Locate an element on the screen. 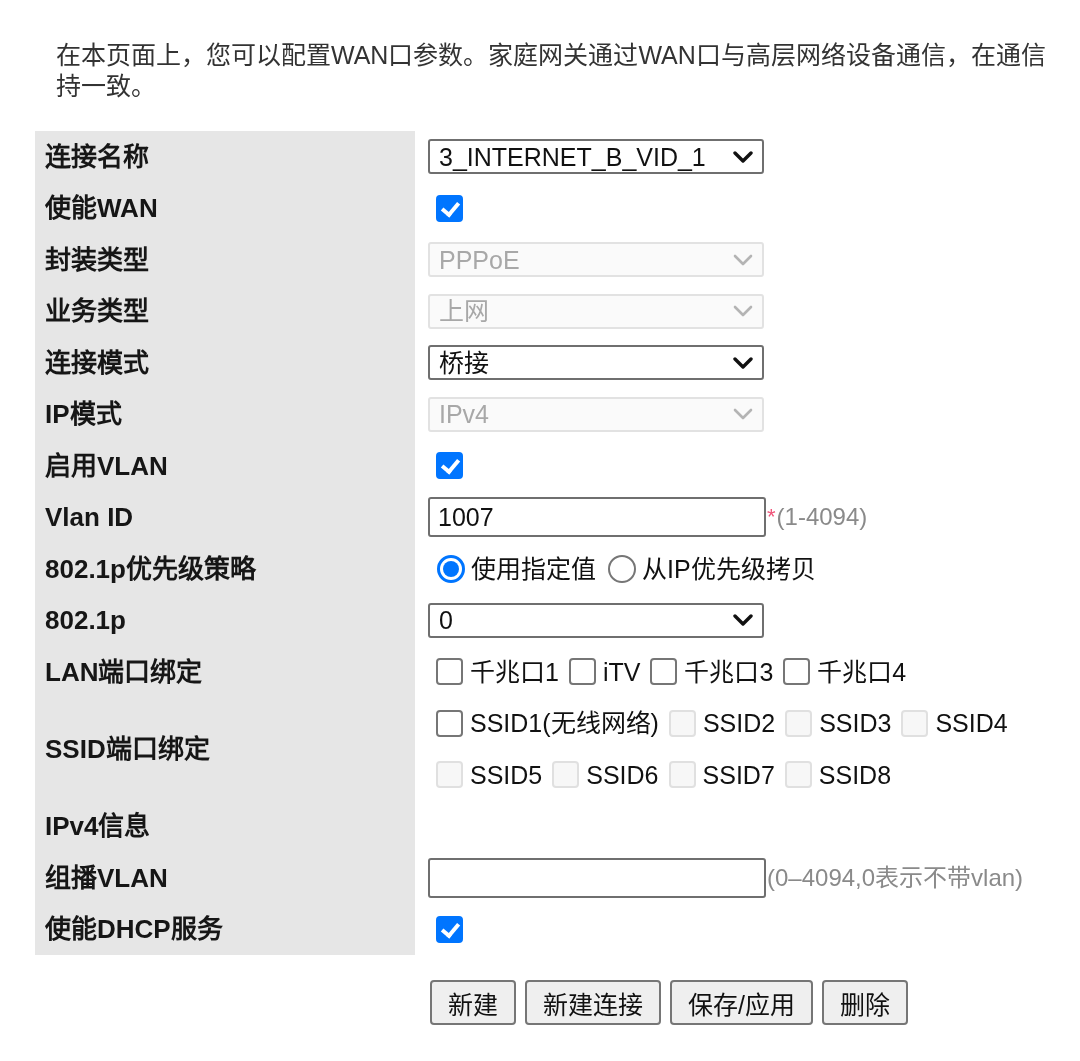  field-label: Vlan ID is located at coordinates (89, 517).